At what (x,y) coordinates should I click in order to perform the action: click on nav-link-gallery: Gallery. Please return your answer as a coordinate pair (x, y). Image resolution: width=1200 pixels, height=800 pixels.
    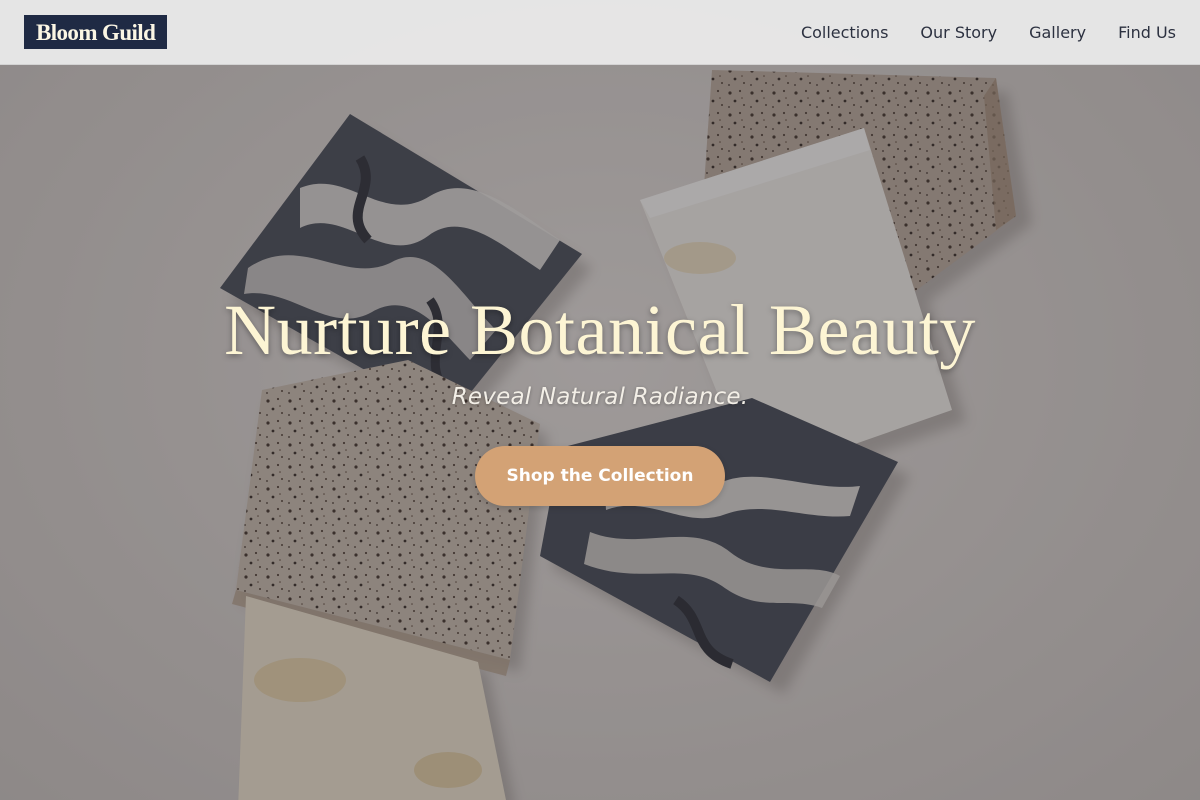
    Looking at the image, I should click on (1057, 32).